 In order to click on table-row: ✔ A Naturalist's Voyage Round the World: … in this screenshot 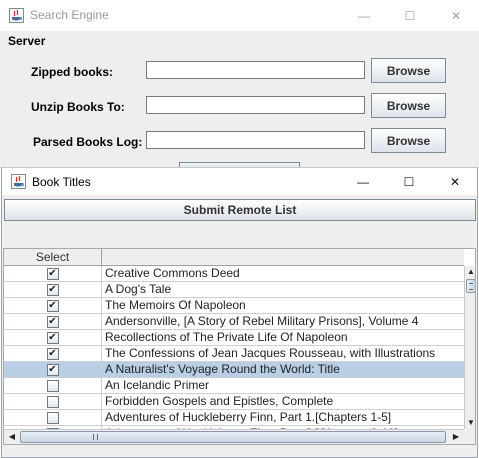, I will do `click(234, 370)`.